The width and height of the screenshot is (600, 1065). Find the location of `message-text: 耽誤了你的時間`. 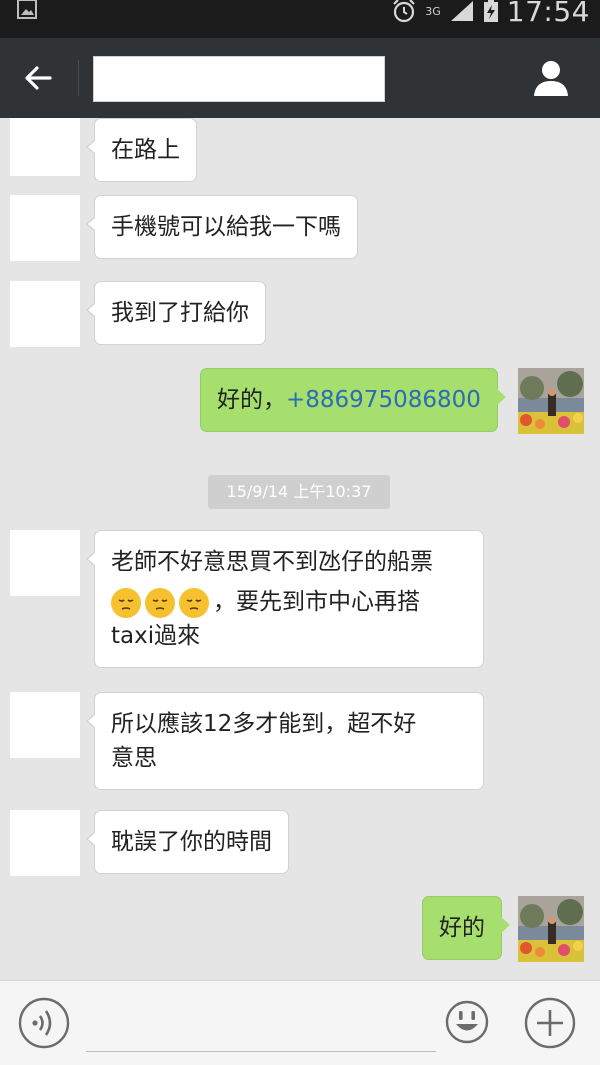

message-text: 耽誤了你的時間 is located at coordinates (191, 842).